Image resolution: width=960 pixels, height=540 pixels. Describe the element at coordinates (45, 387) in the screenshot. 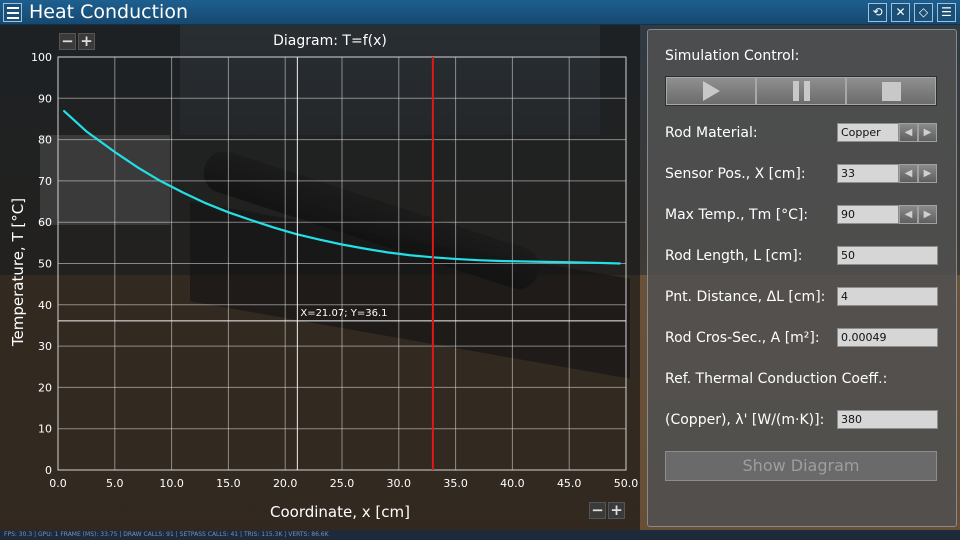

I see `y-tick-label: 20` at that location.